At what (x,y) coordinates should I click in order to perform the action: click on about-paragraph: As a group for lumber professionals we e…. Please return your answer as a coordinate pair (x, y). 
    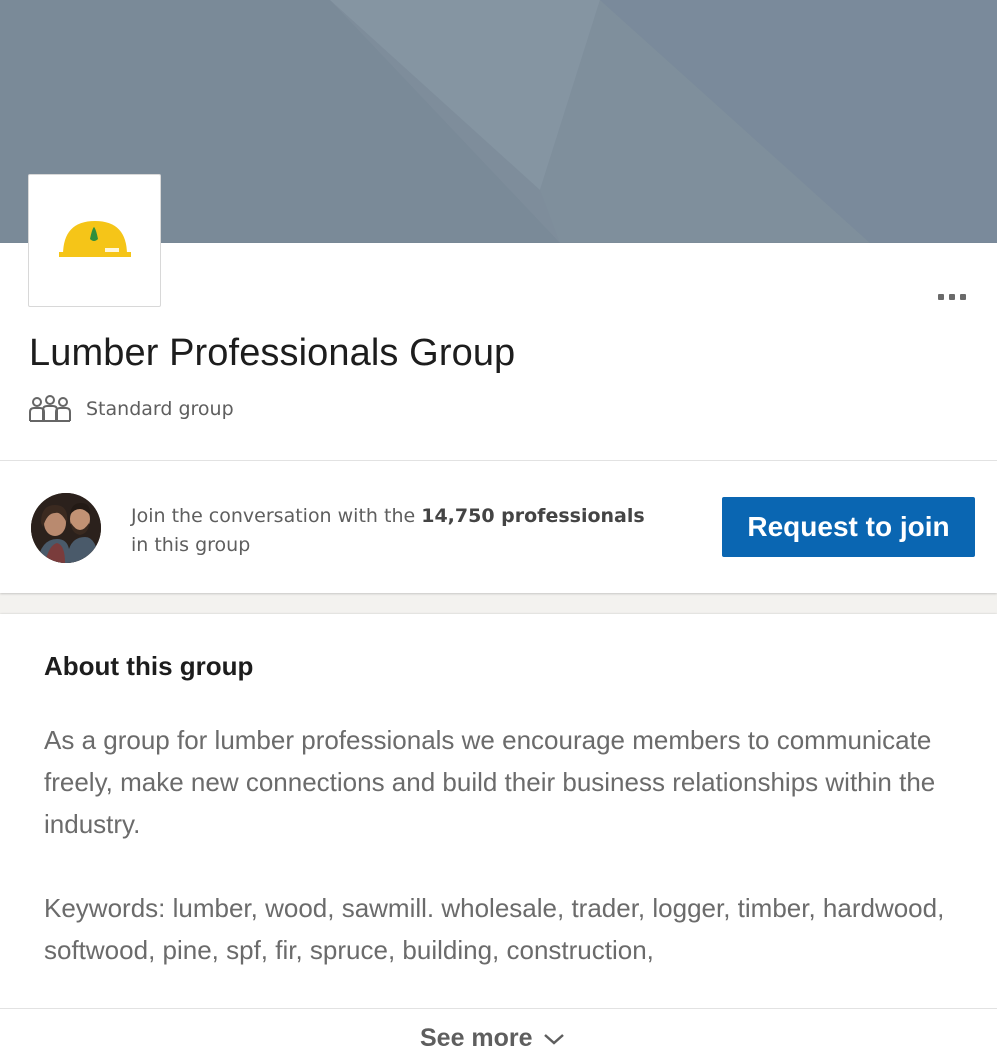
    Looking at the image, I should click on (490, 782).